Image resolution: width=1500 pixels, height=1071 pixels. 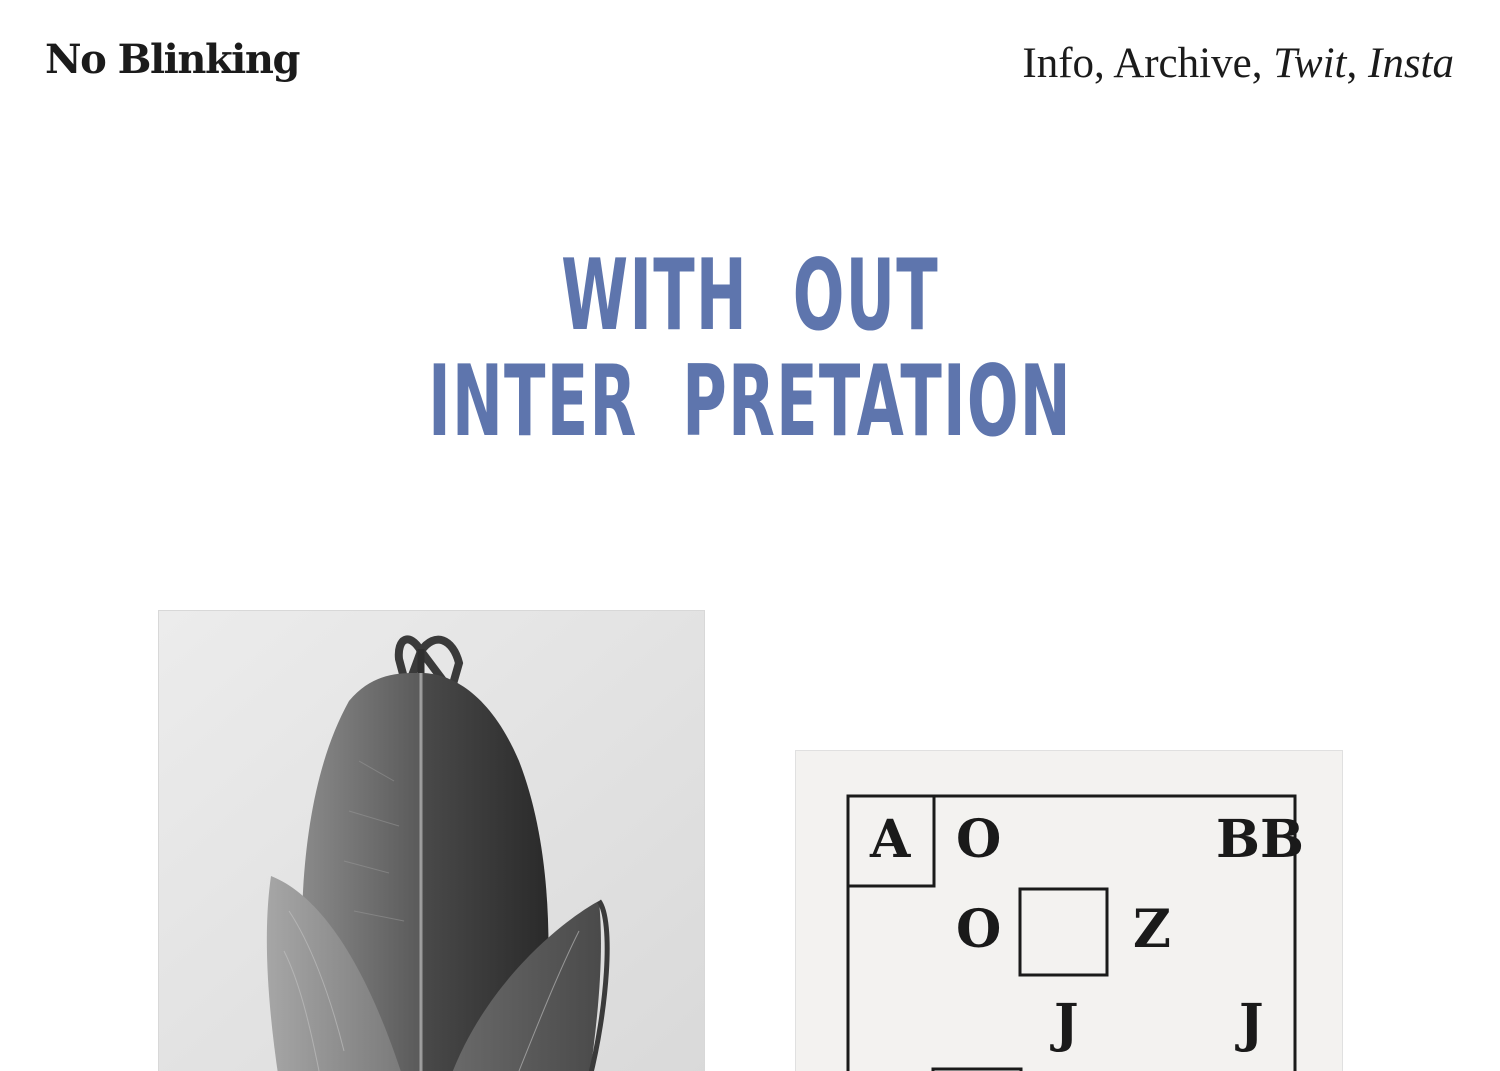 I want to click on letter-diagram: A O BB O Z J J, so click(x=1069, y=910).